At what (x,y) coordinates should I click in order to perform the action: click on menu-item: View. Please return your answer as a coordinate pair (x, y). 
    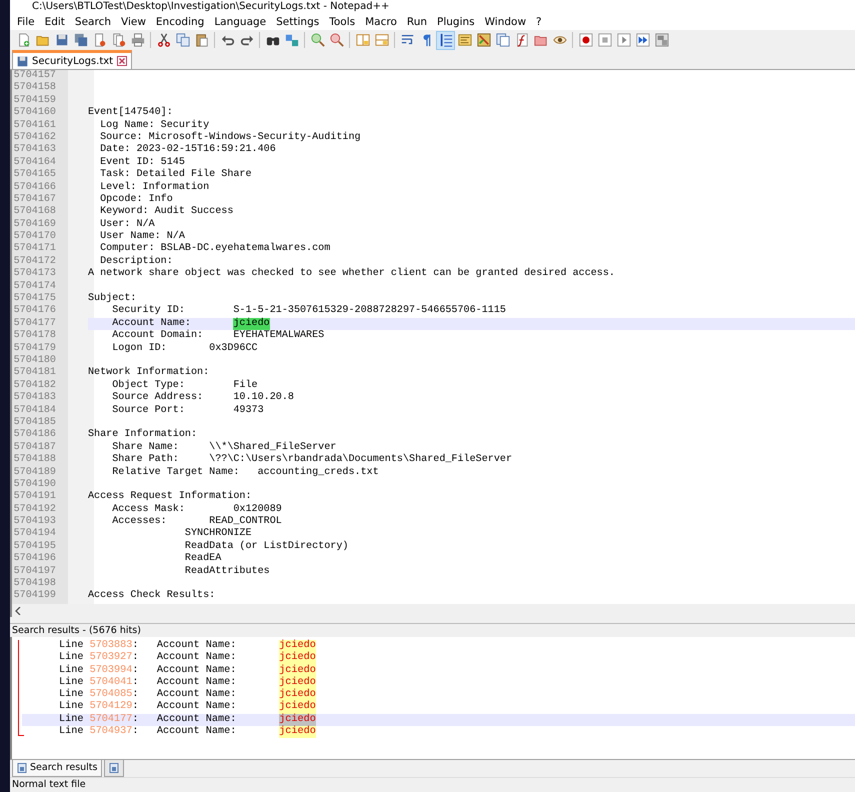
    Looking at the image, I should click on (133, 22).